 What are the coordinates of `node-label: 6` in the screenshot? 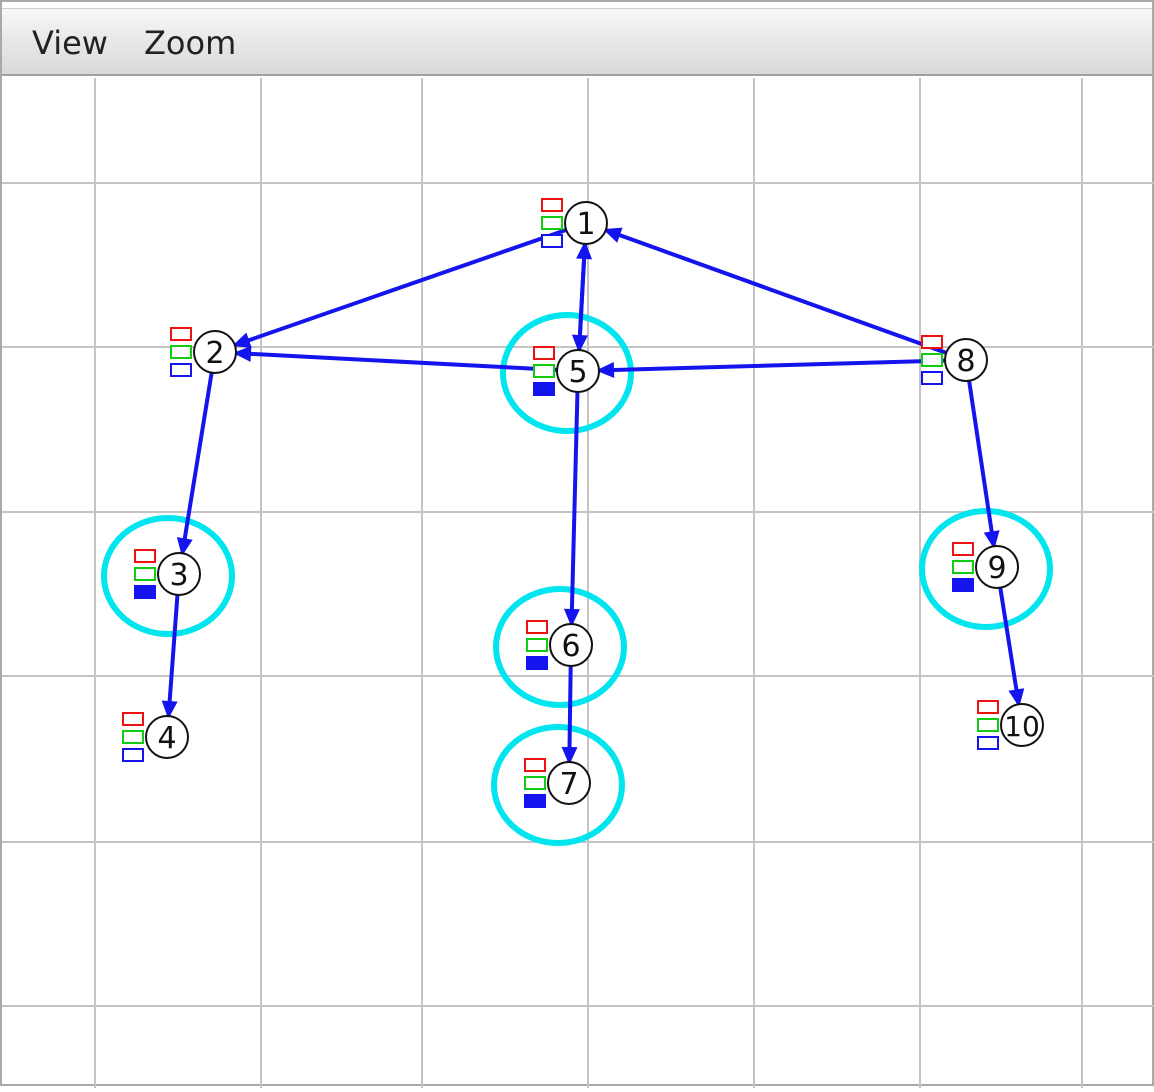 It's located at (570, 646).